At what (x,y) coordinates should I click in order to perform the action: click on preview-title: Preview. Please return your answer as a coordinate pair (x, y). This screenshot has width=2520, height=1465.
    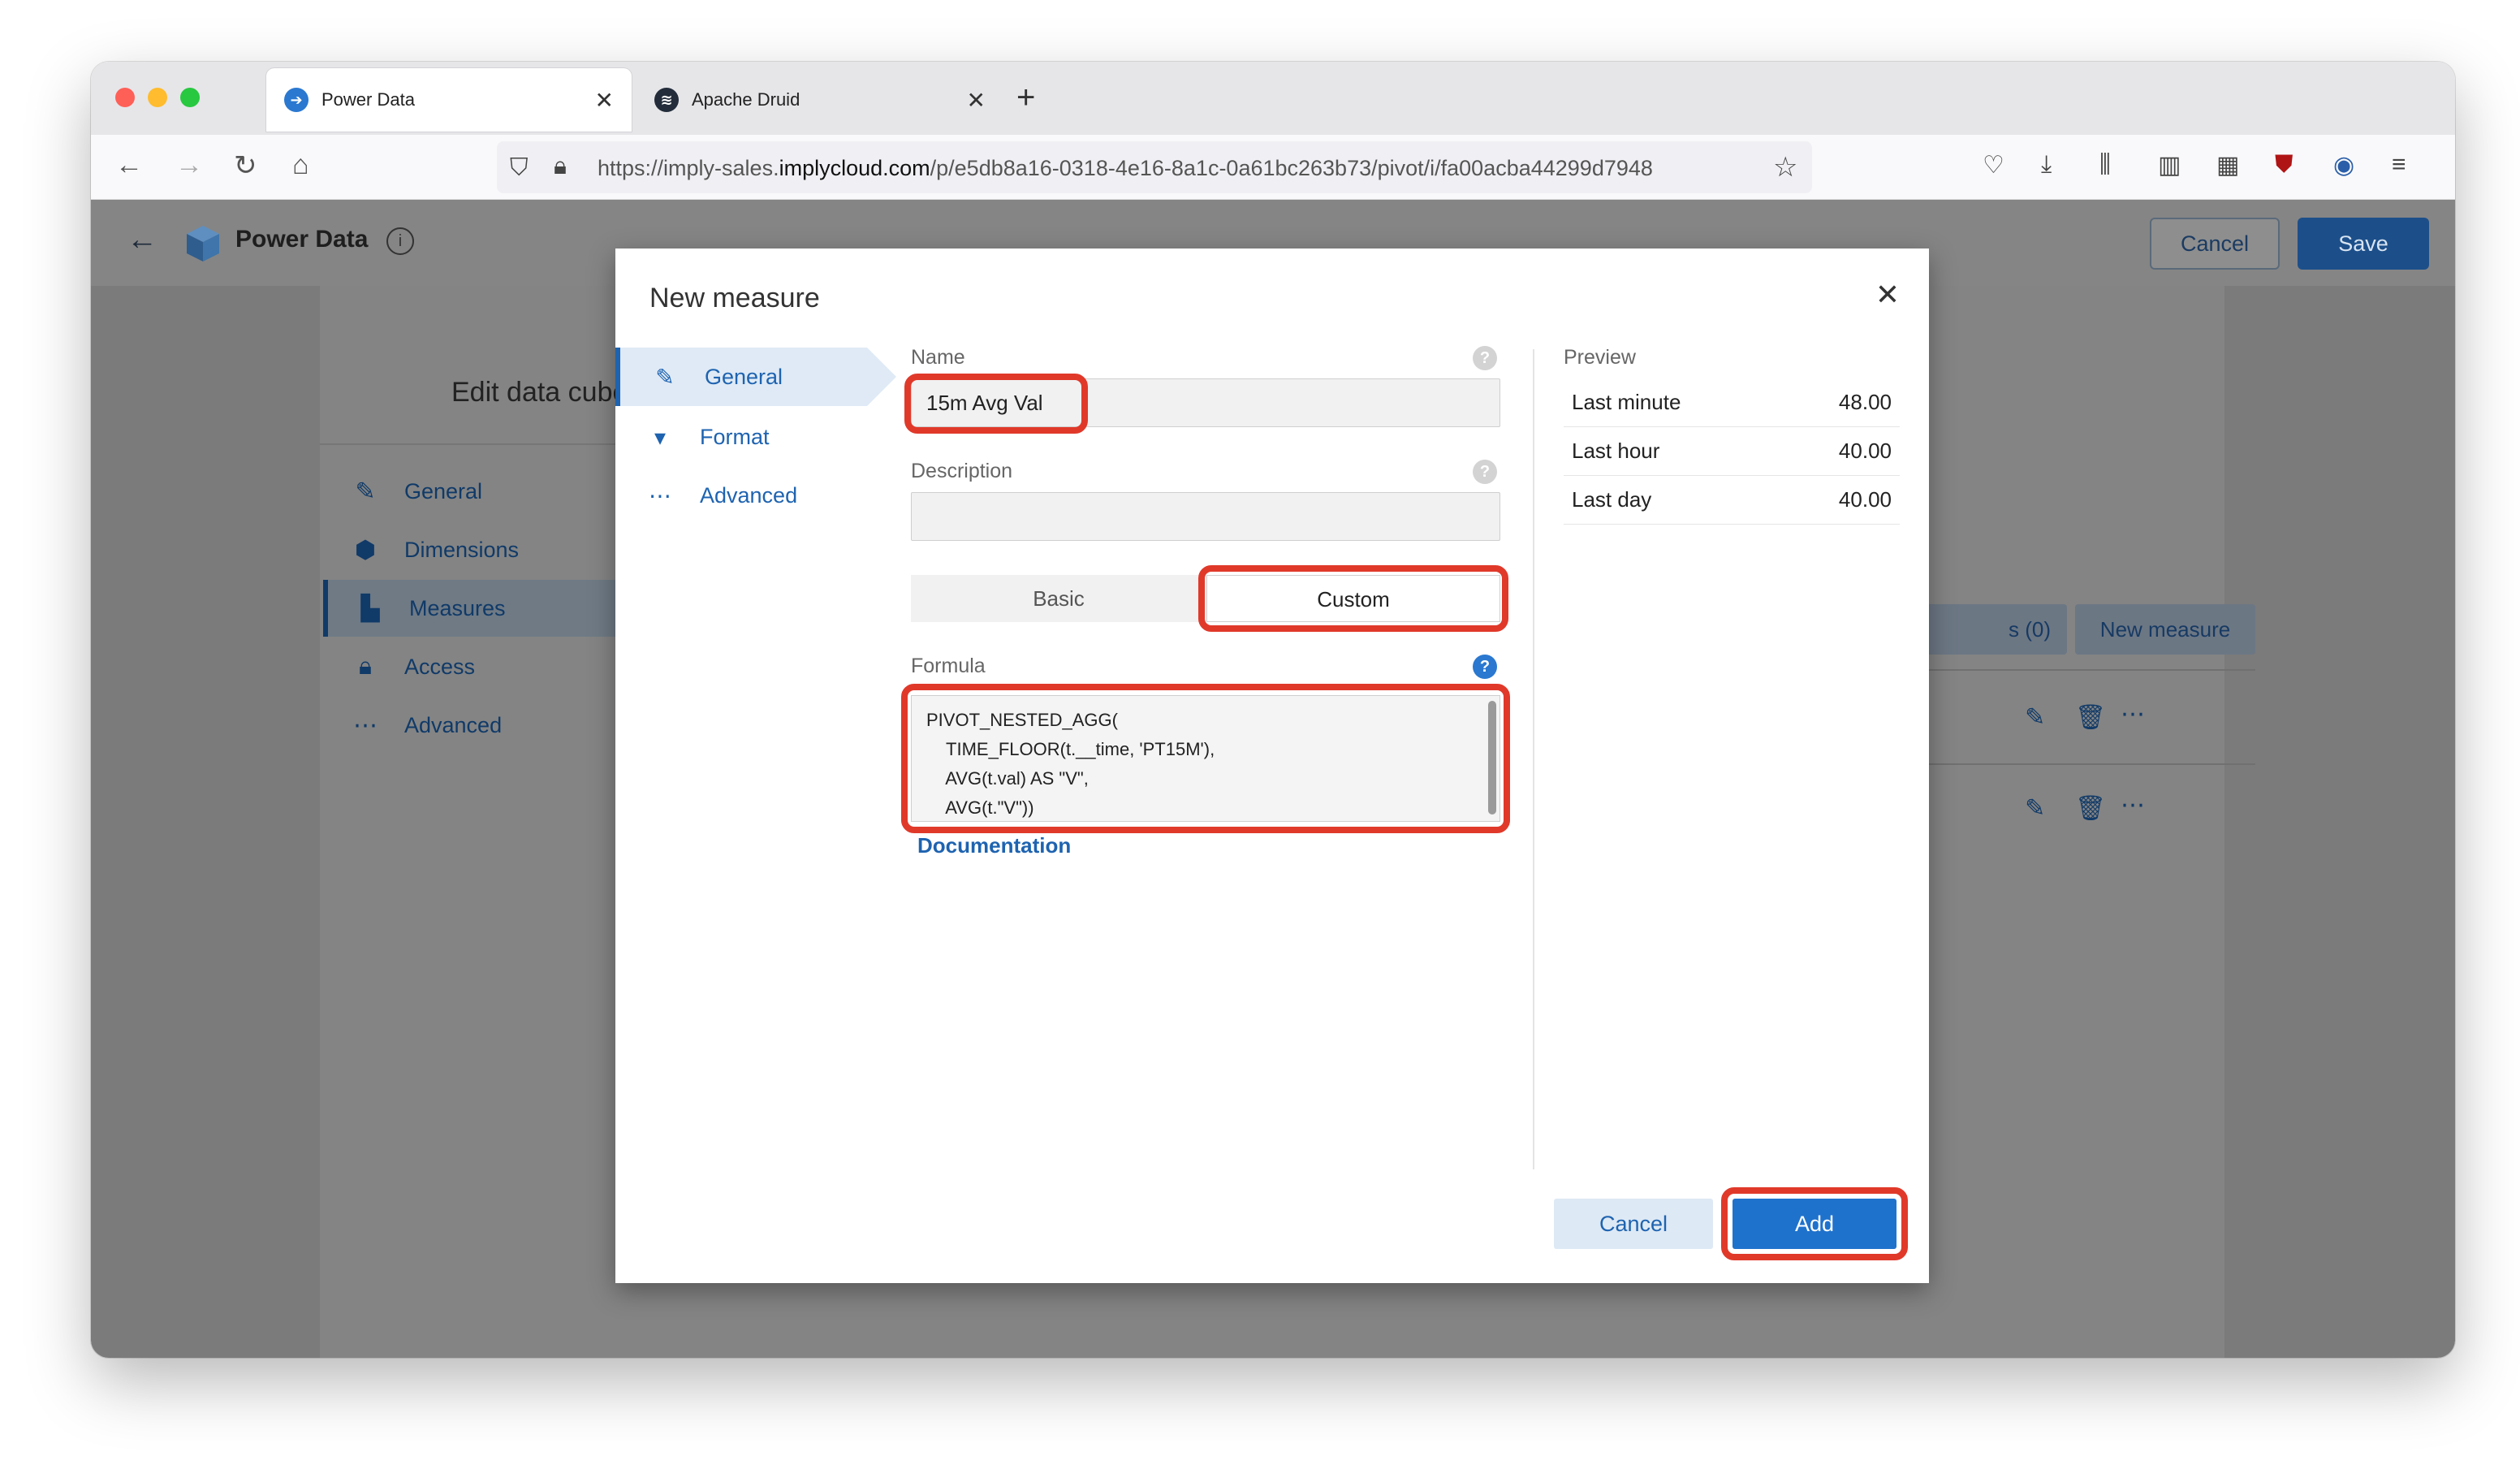
    Looking at the image, I should click on (1600, 357).